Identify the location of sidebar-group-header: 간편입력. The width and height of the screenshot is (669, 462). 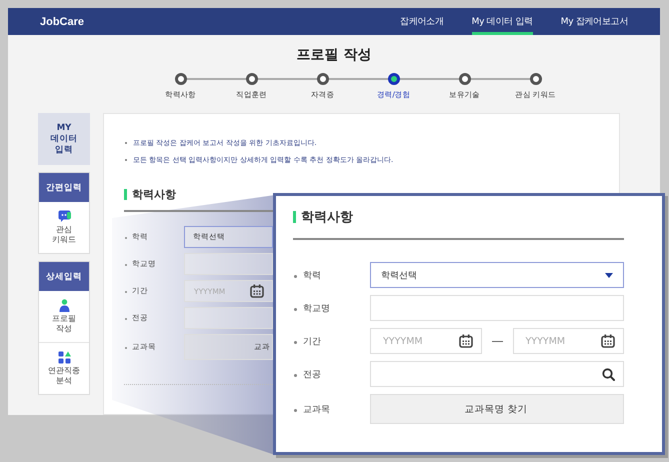
(64, 187).